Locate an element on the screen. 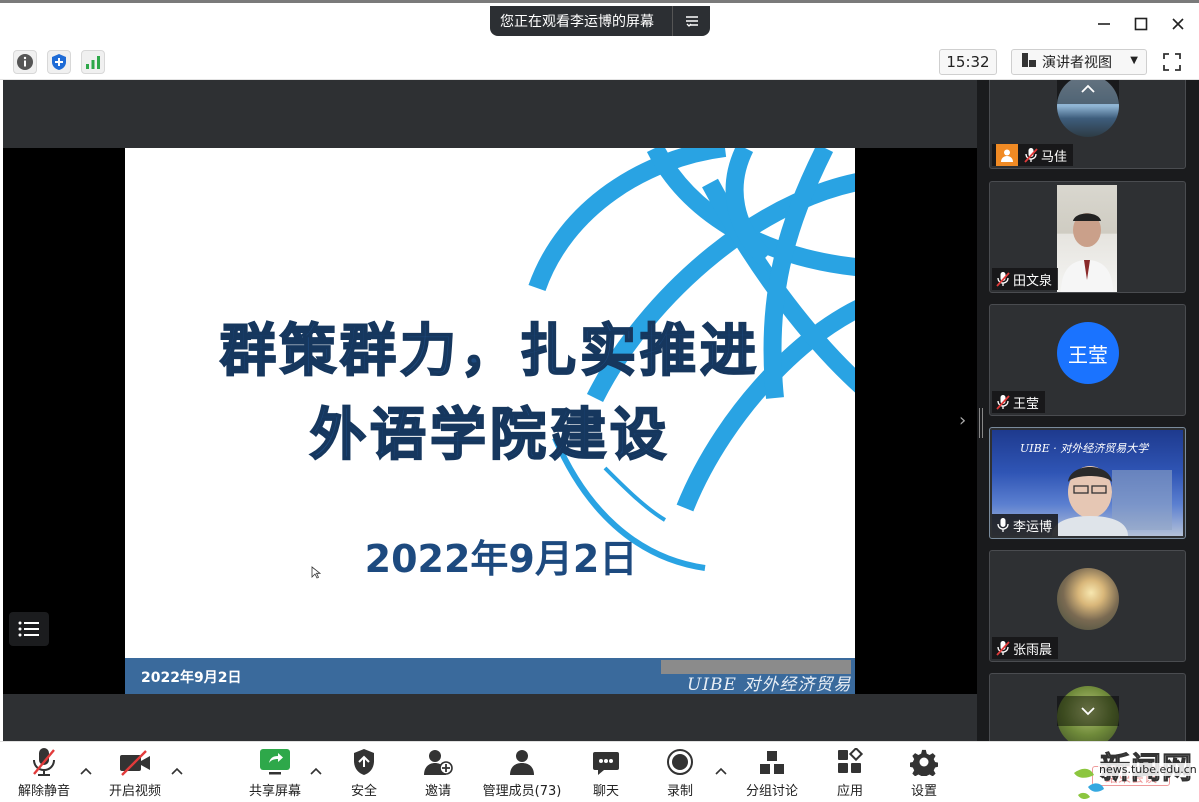 The image size is (1199, 802). maximize-icon is located at coordinates (1141, 24).